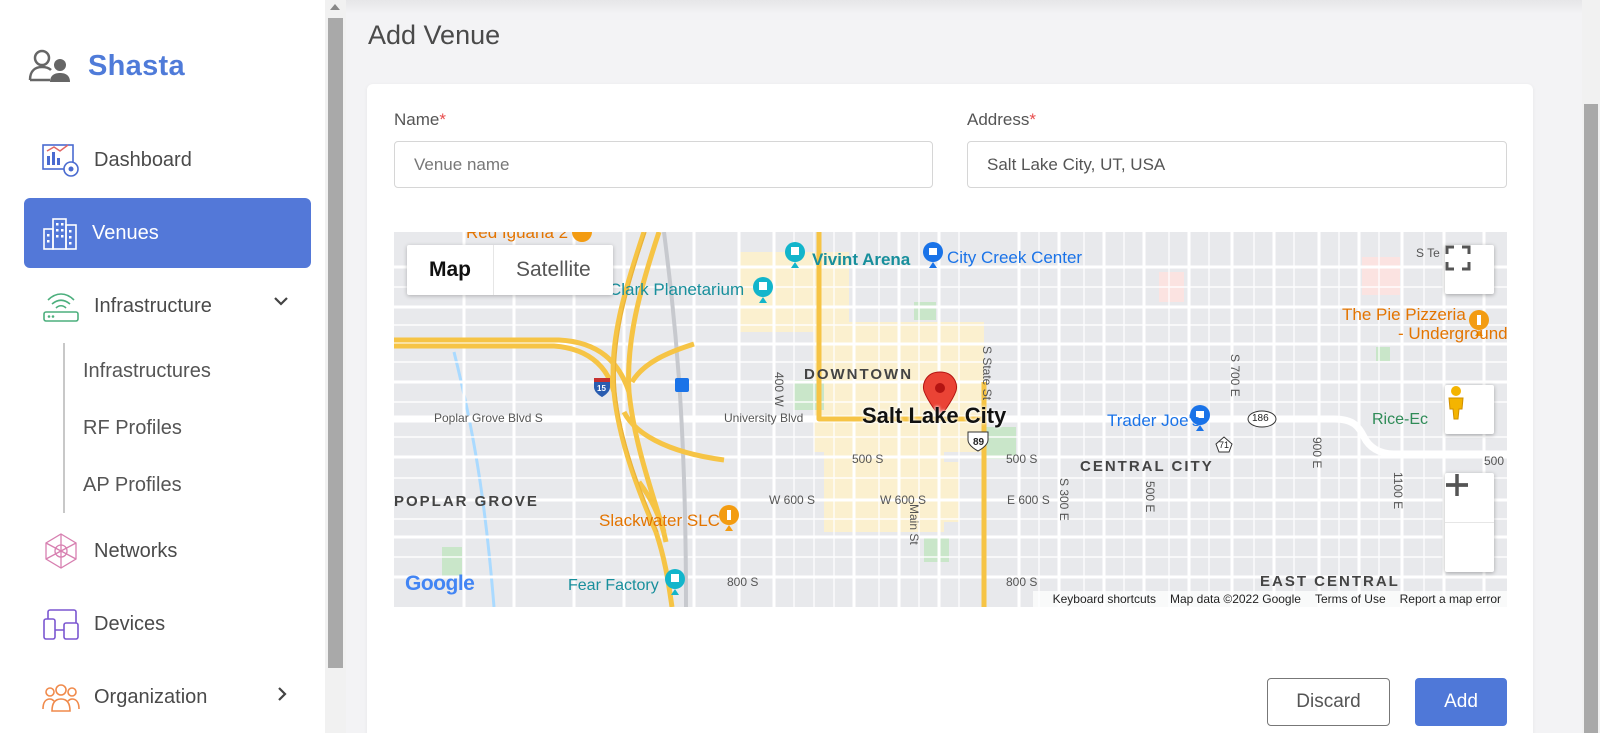 This screenshot has height=733, width=1600. I want to click on sidebar-item-label: Infrastructure, so click(153, 305).